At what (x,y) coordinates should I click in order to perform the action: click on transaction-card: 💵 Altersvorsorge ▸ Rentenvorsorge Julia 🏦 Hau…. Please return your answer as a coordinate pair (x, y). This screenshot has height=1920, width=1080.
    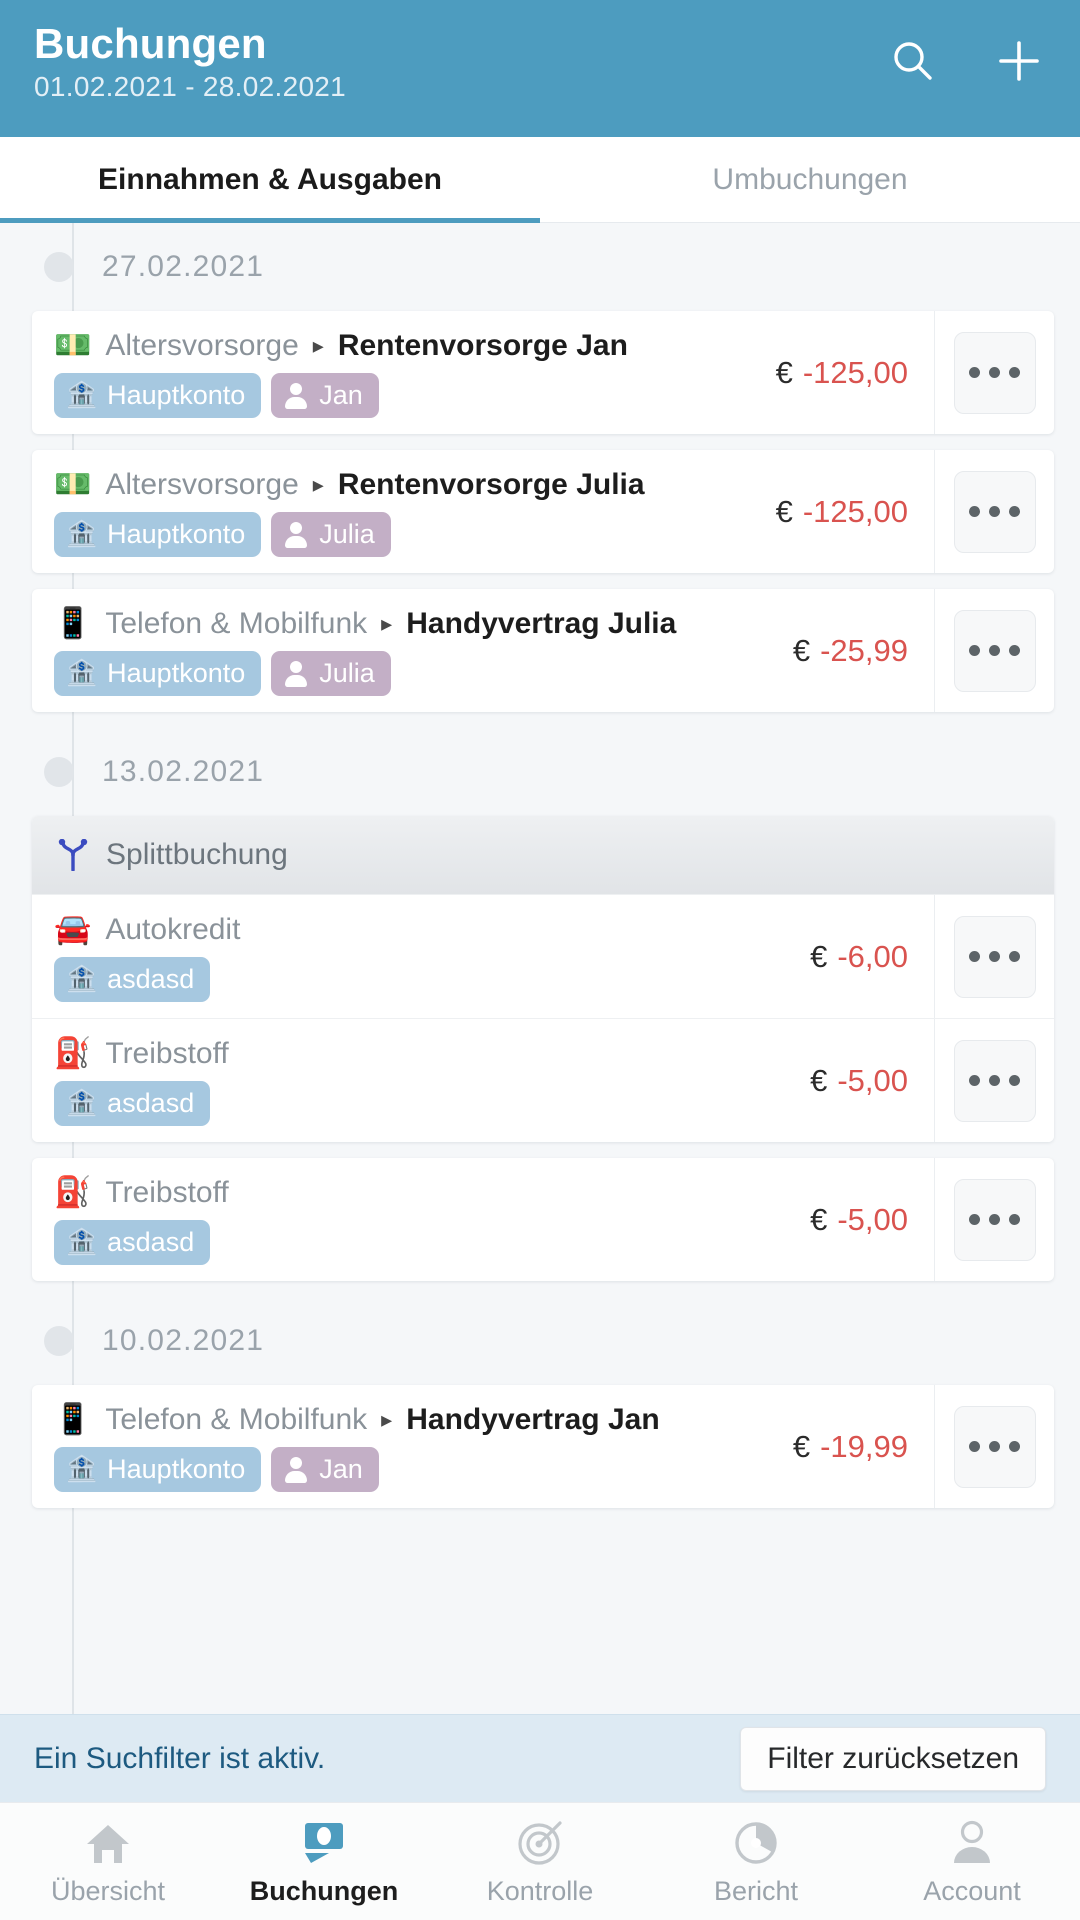
    Looking at the image, I should click on (543, 511).